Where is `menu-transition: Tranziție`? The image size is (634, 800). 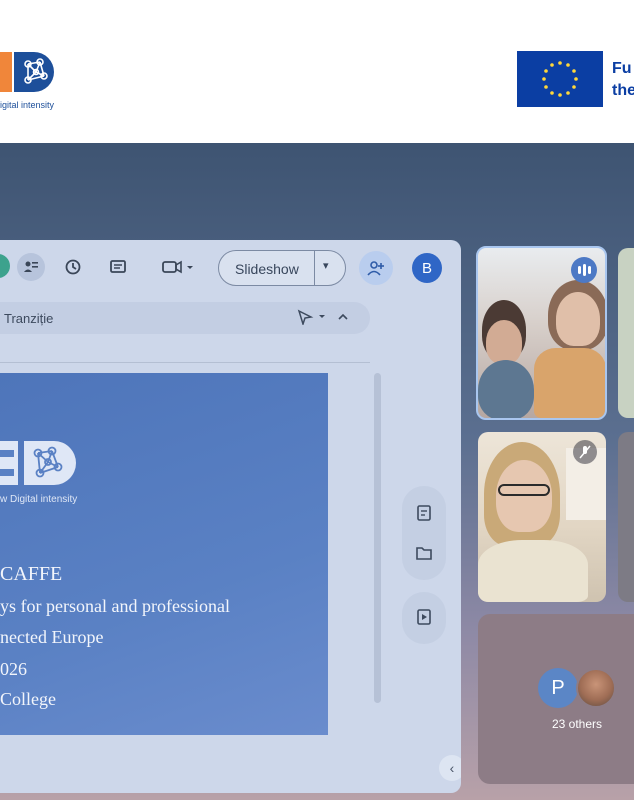
menu-transition: Tranziție is located at coordinates (28, 318).